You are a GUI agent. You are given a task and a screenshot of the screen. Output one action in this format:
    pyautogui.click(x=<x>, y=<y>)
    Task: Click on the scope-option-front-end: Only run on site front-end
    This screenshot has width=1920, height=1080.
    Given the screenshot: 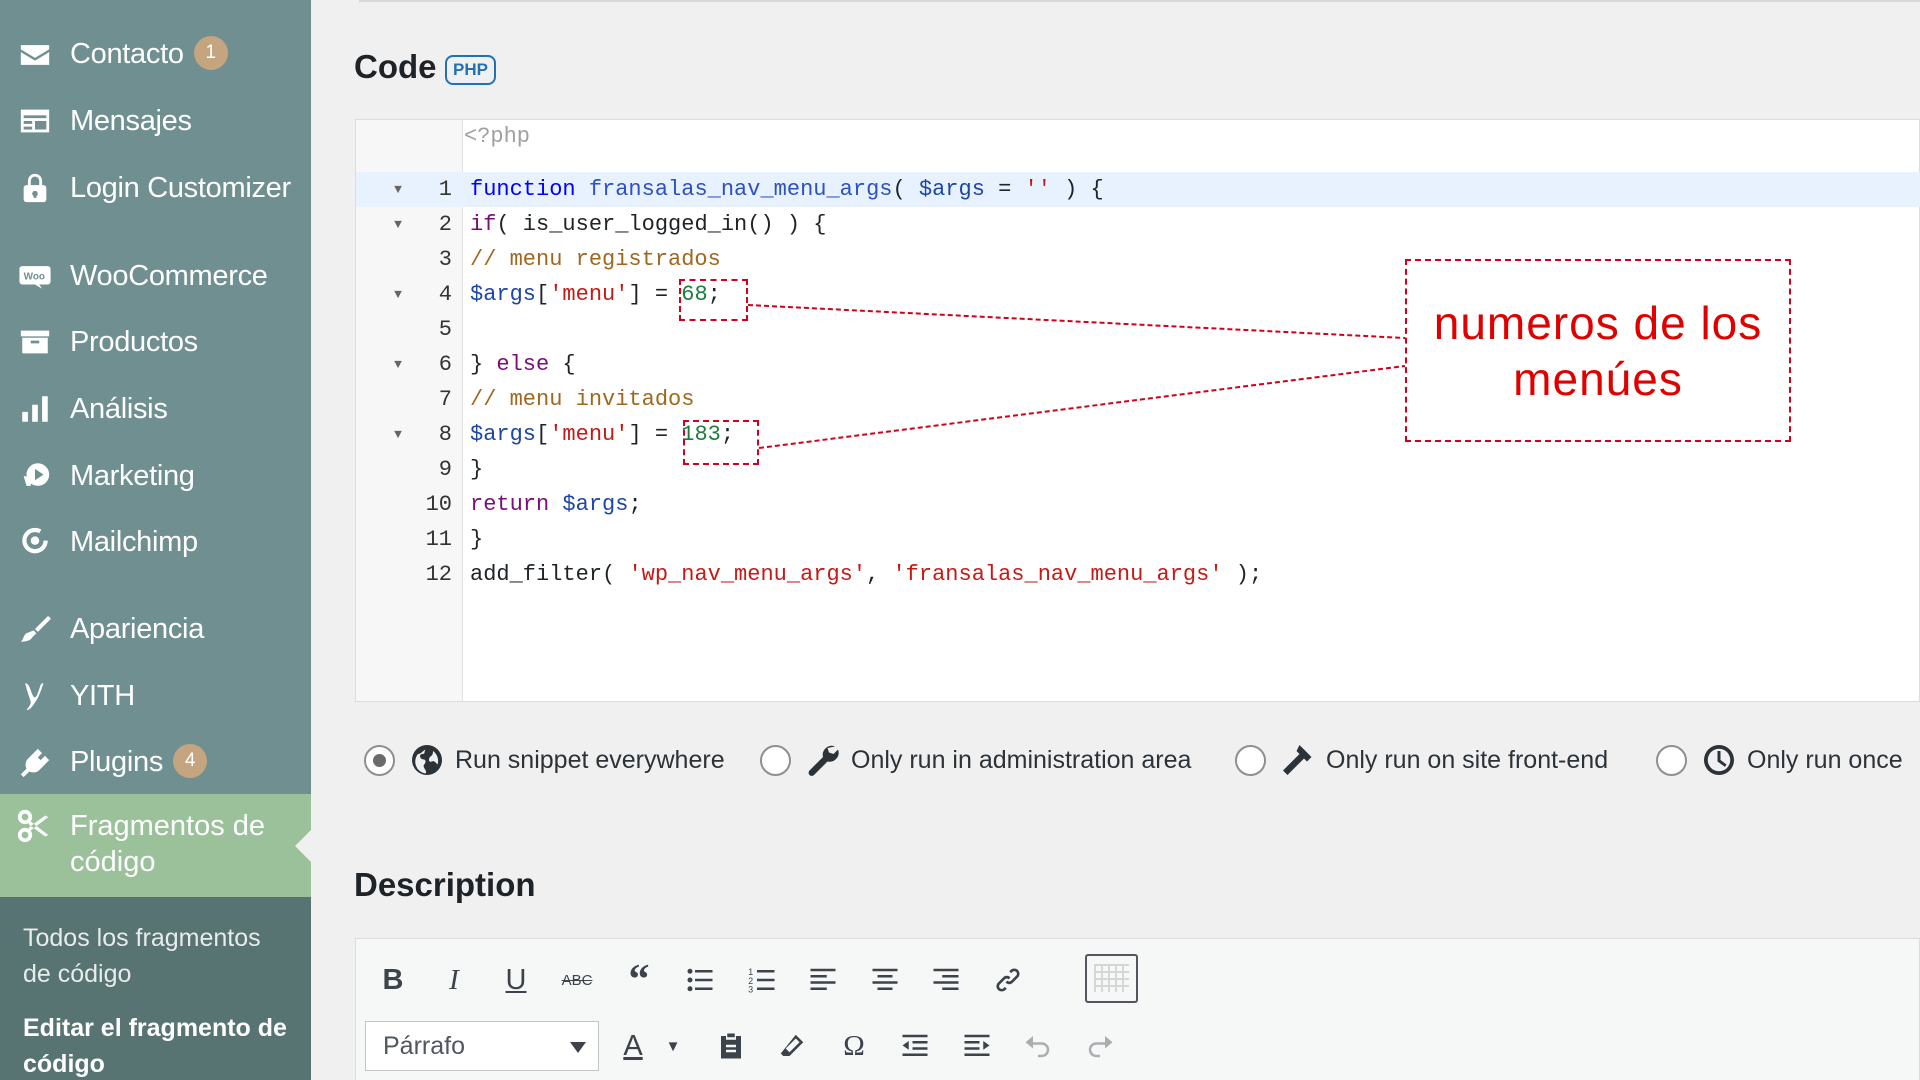 What is the action you would take?
    pyautogui.click(x=1421, y=760)
    